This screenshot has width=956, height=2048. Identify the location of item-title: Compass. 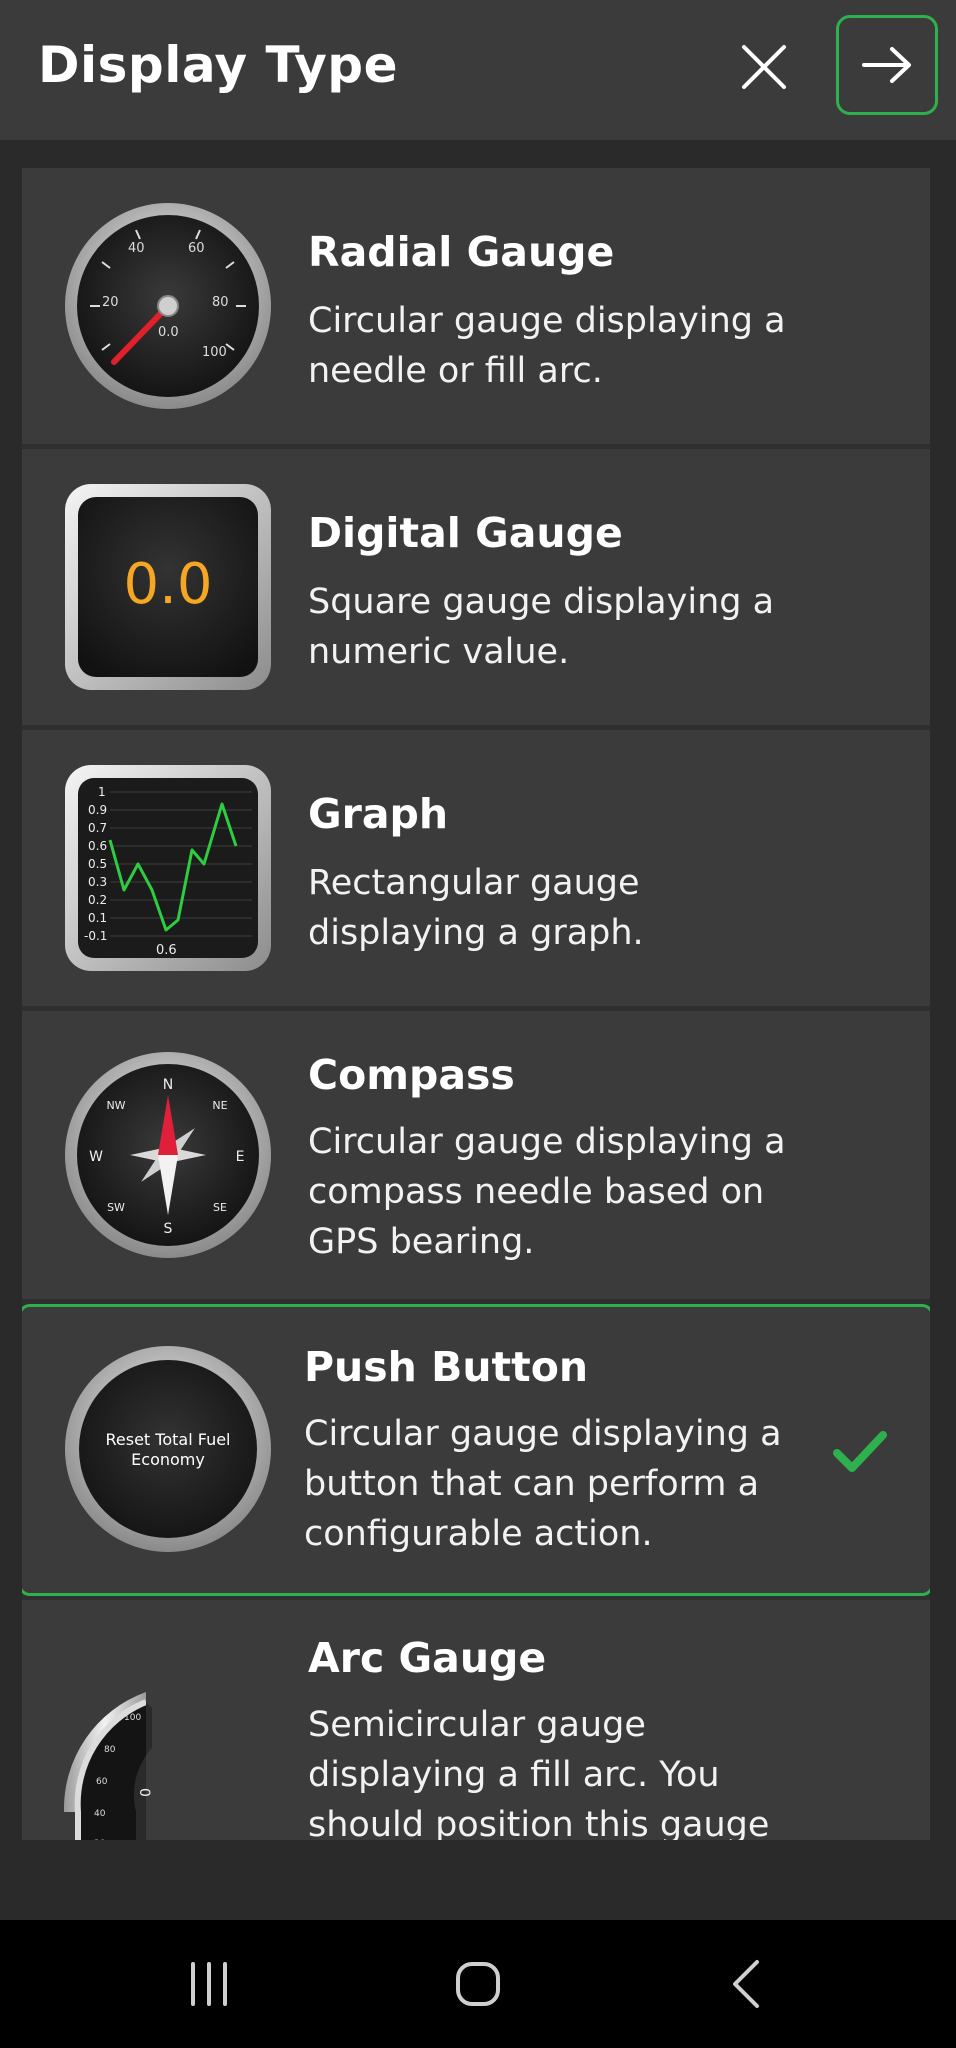
(411, 1075).